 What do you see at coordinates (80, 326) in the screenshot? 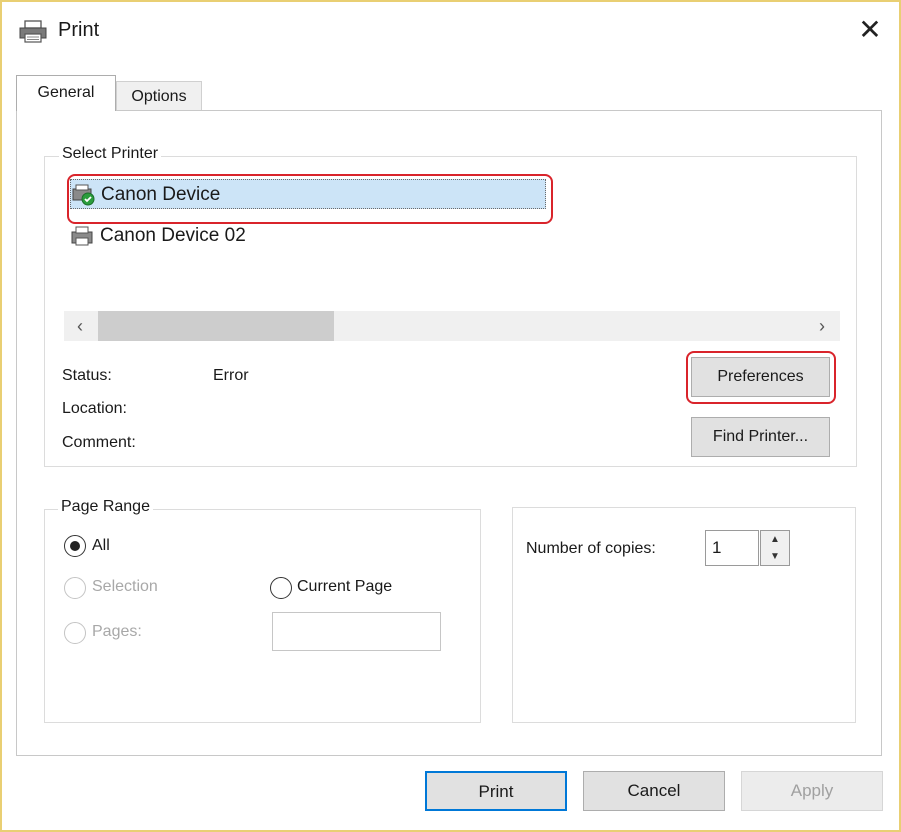
I see `scroll-left-icon: ‹` at bounding box center [80, 326].